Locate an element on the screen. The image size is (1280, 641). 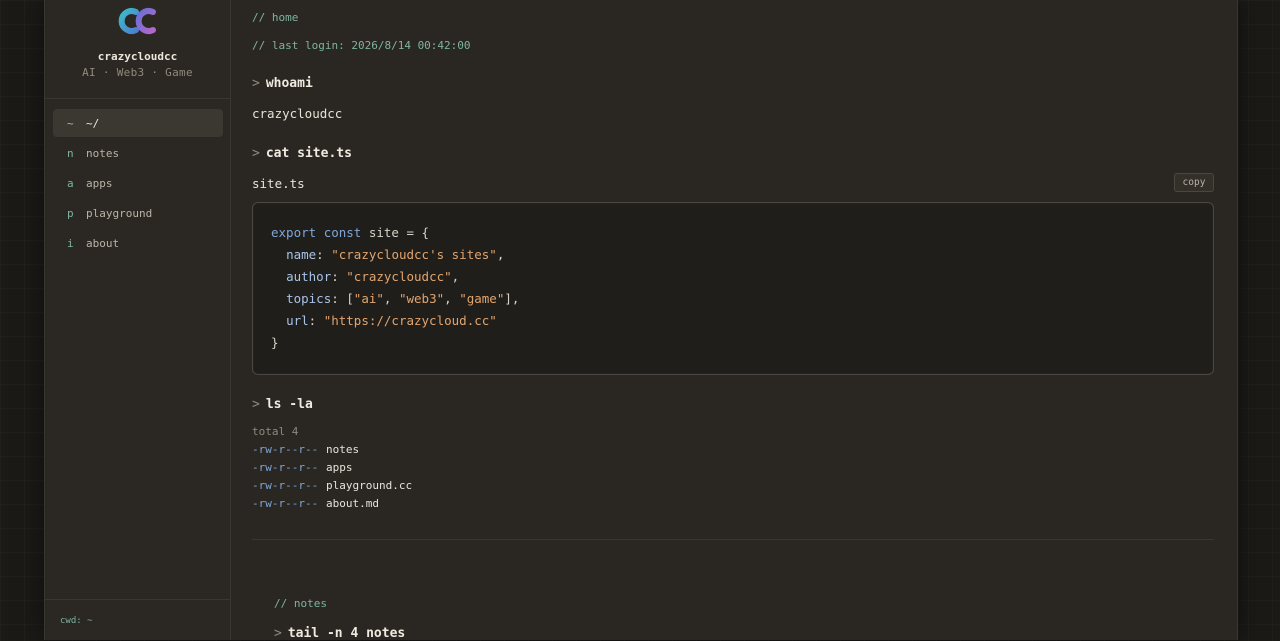
file-name: playground.cc is located at coordinates (369, 485).